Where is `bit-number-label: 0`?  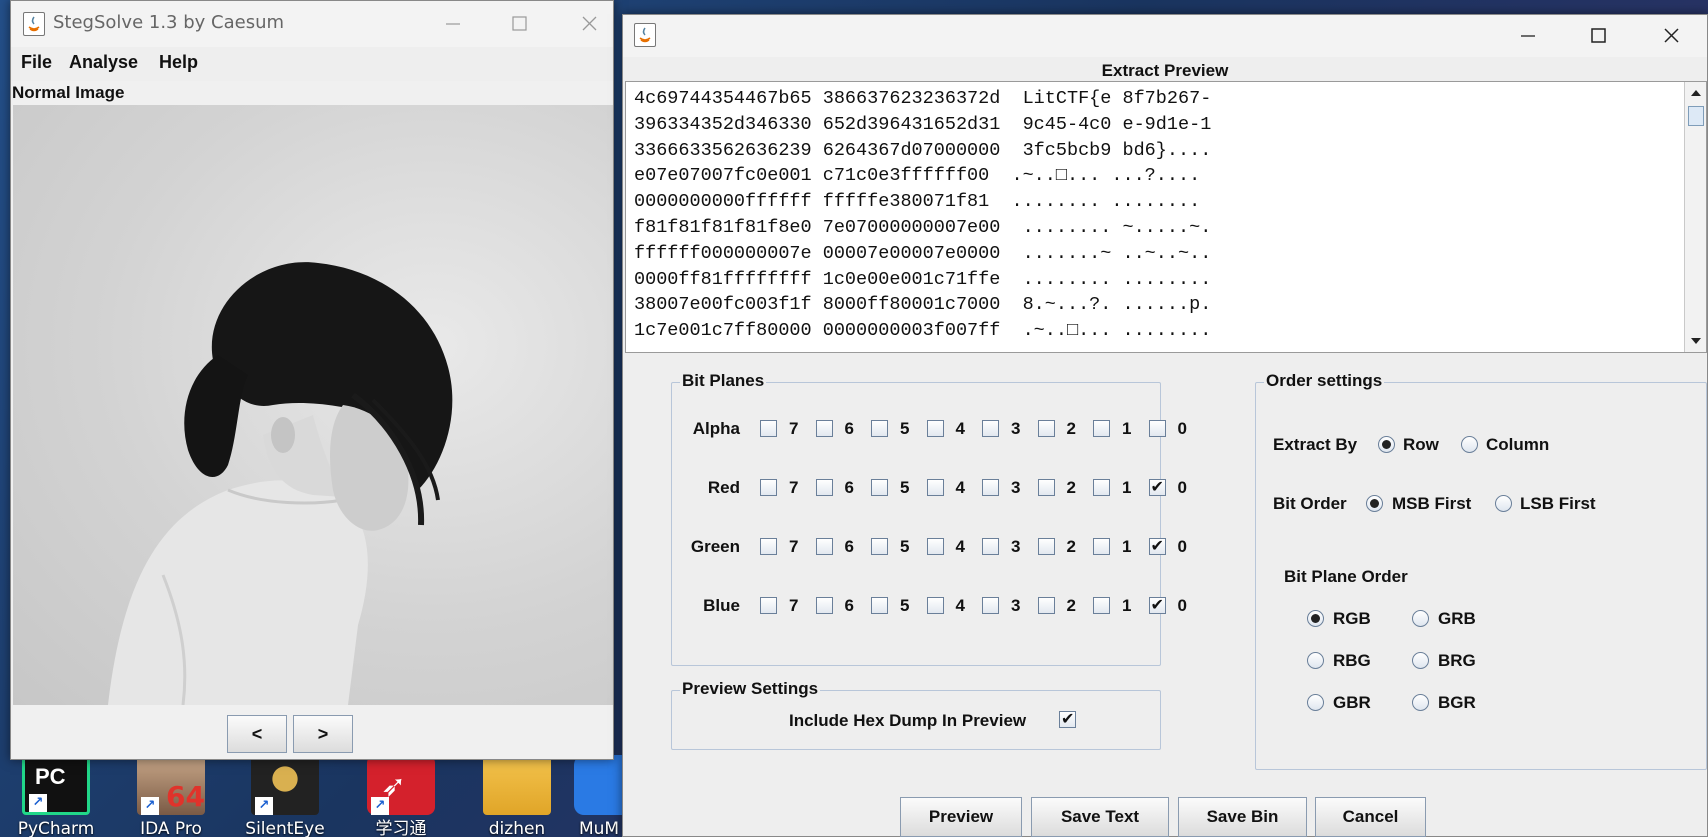 bit-number-label: 0 is located at coordinates (1182, 546).